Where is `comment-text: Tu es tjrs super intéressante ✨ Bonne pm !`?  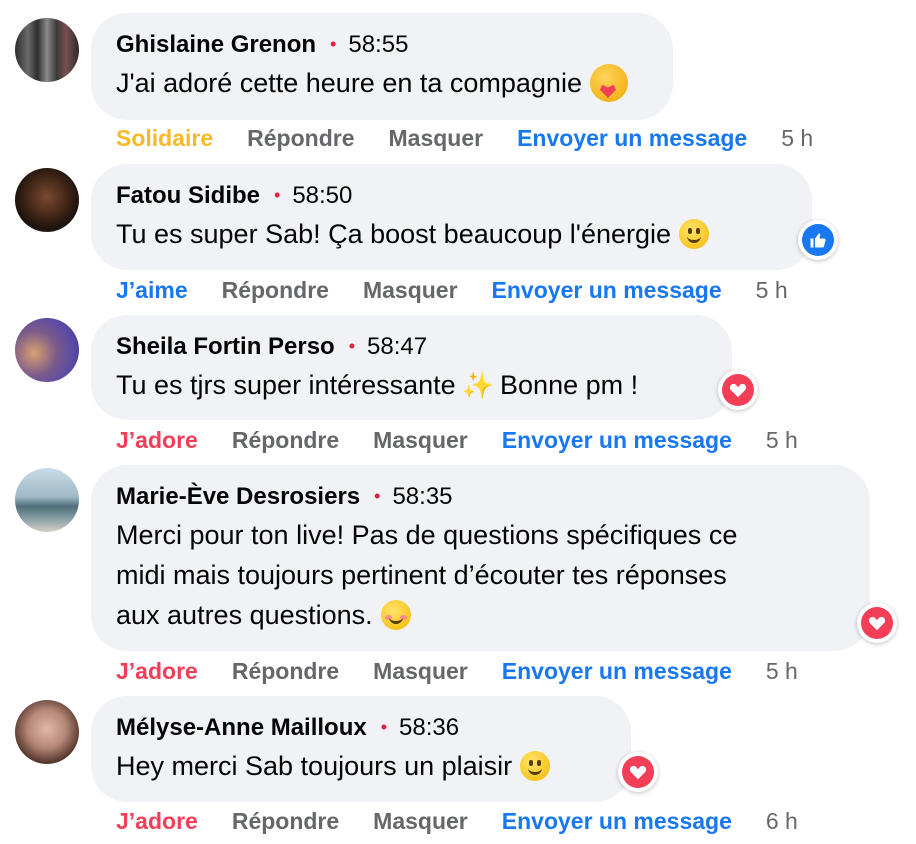
comment-text: Tu es tjrs super intéressante ✨ Bonne pm ! is located at coordinates (411, 385).